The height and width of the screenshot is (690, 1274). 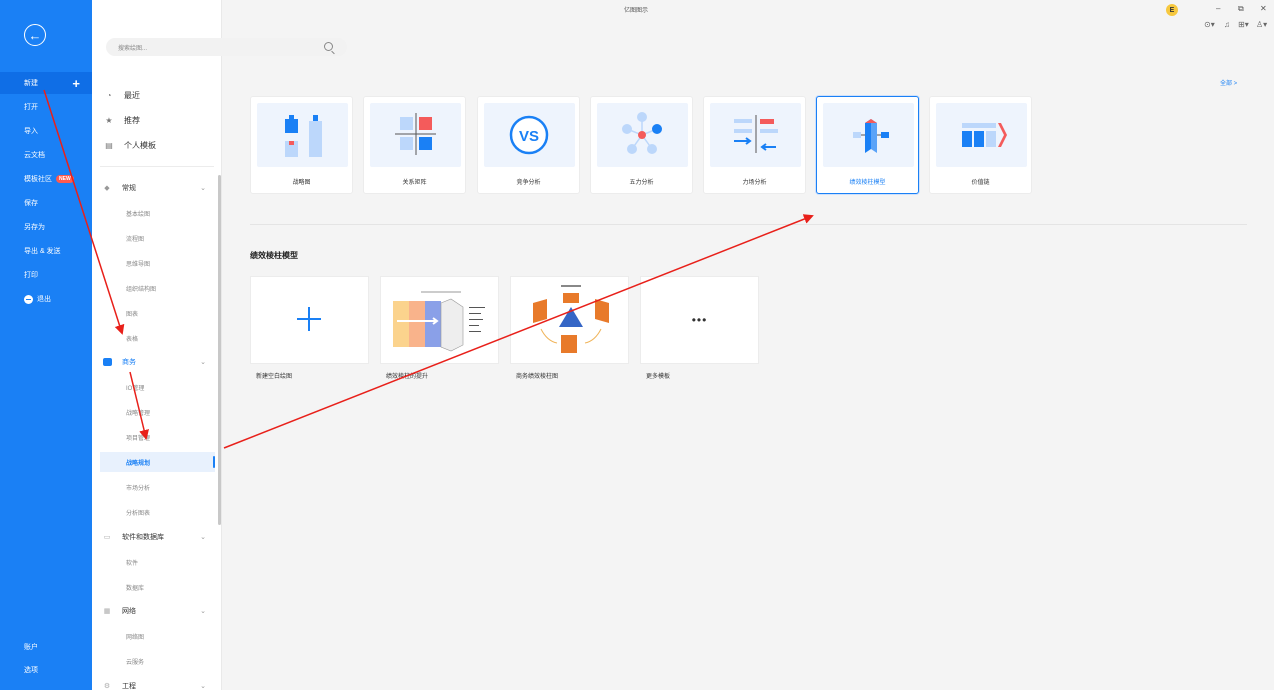 I want to click on rail-item-exit: 退出, so click(x=46, y=299).